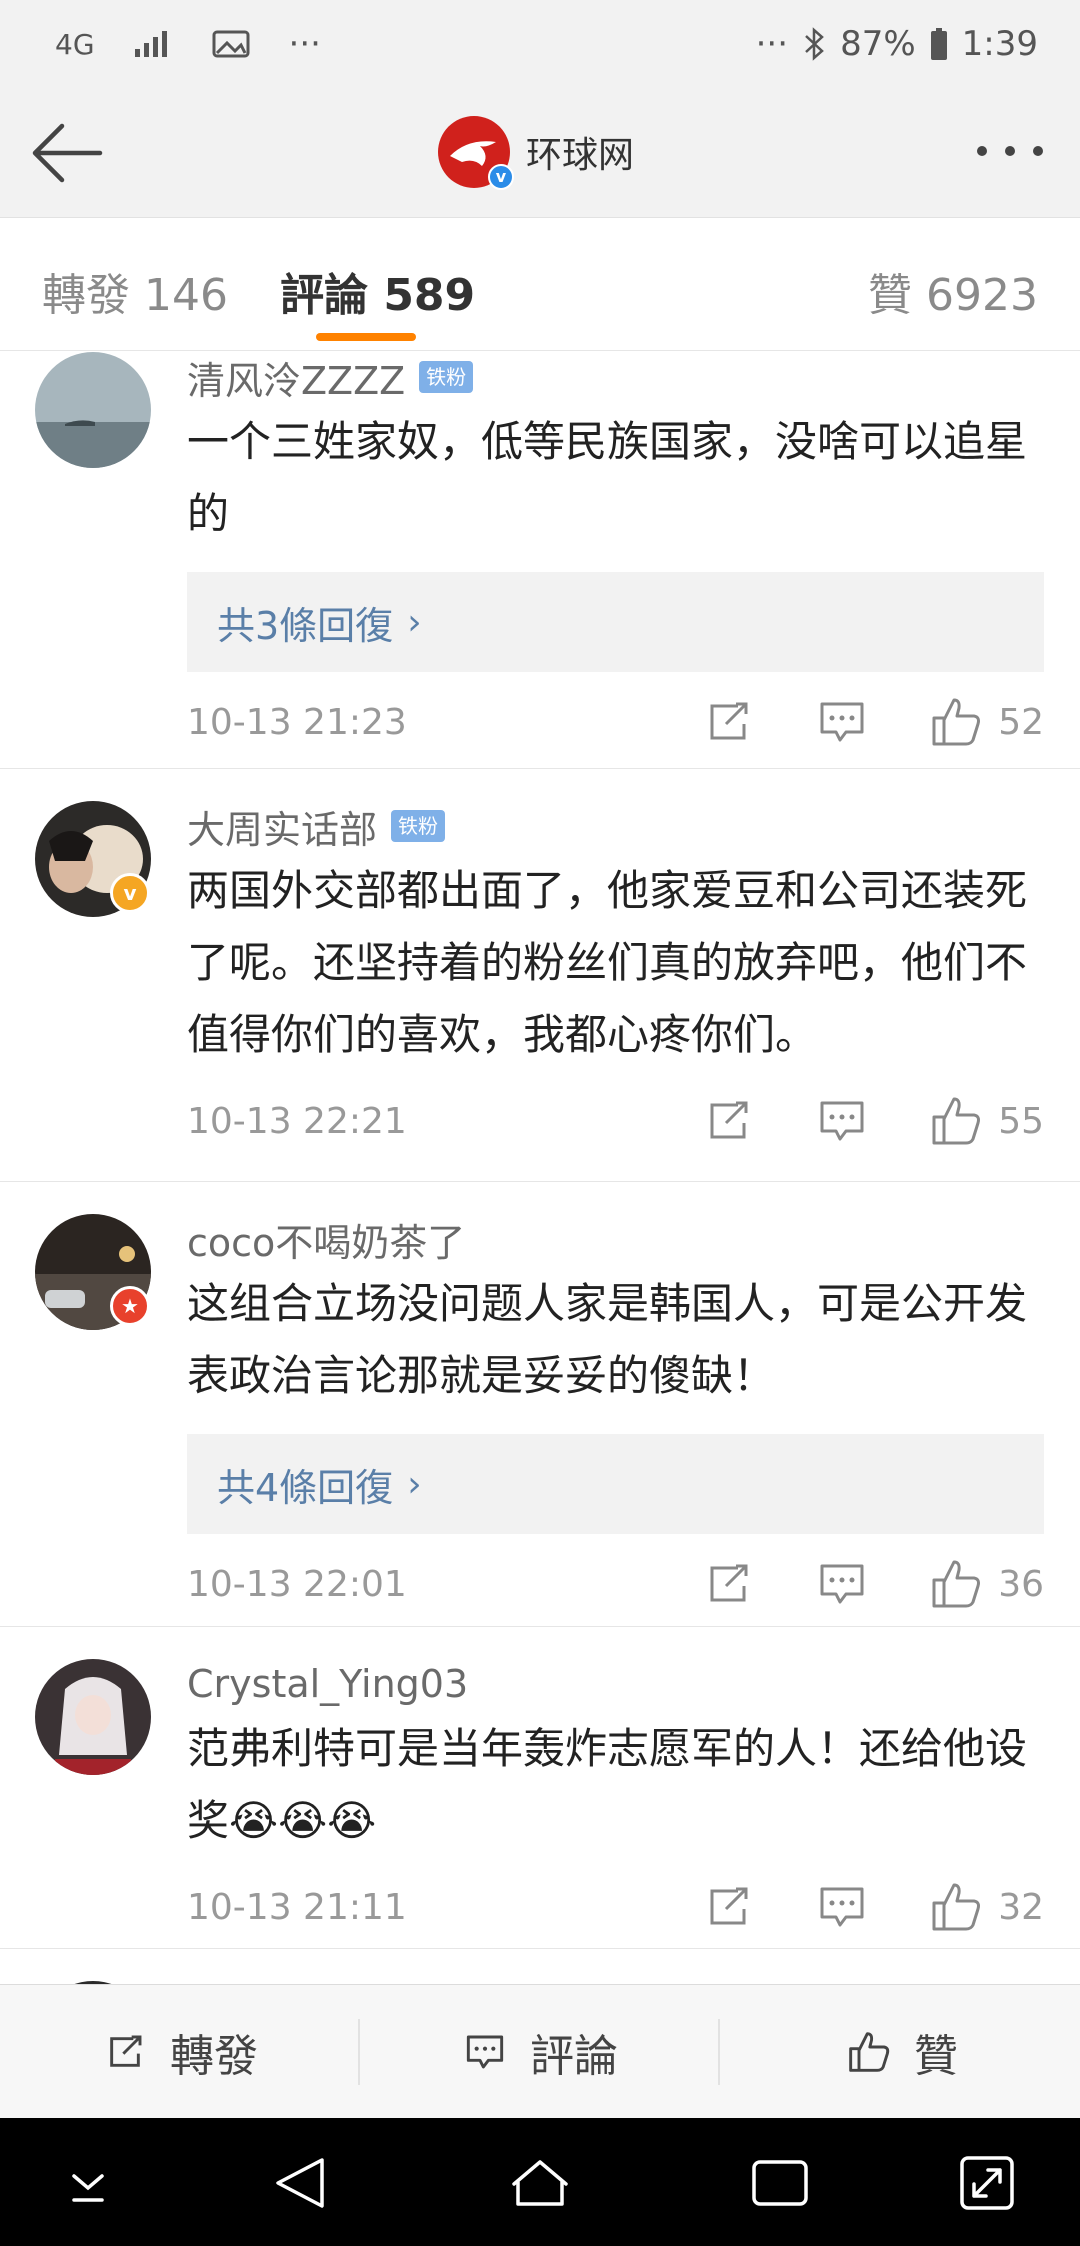 The image size is (1080, 2246). What do you see at coordinates (607, 1339) in the screenshot?
I see `comment-text: 这组合立场没问题人家是韩国人，可是公开发表政治言论那就是妥妥的傻缺！` at bounding box center [607, 1339].